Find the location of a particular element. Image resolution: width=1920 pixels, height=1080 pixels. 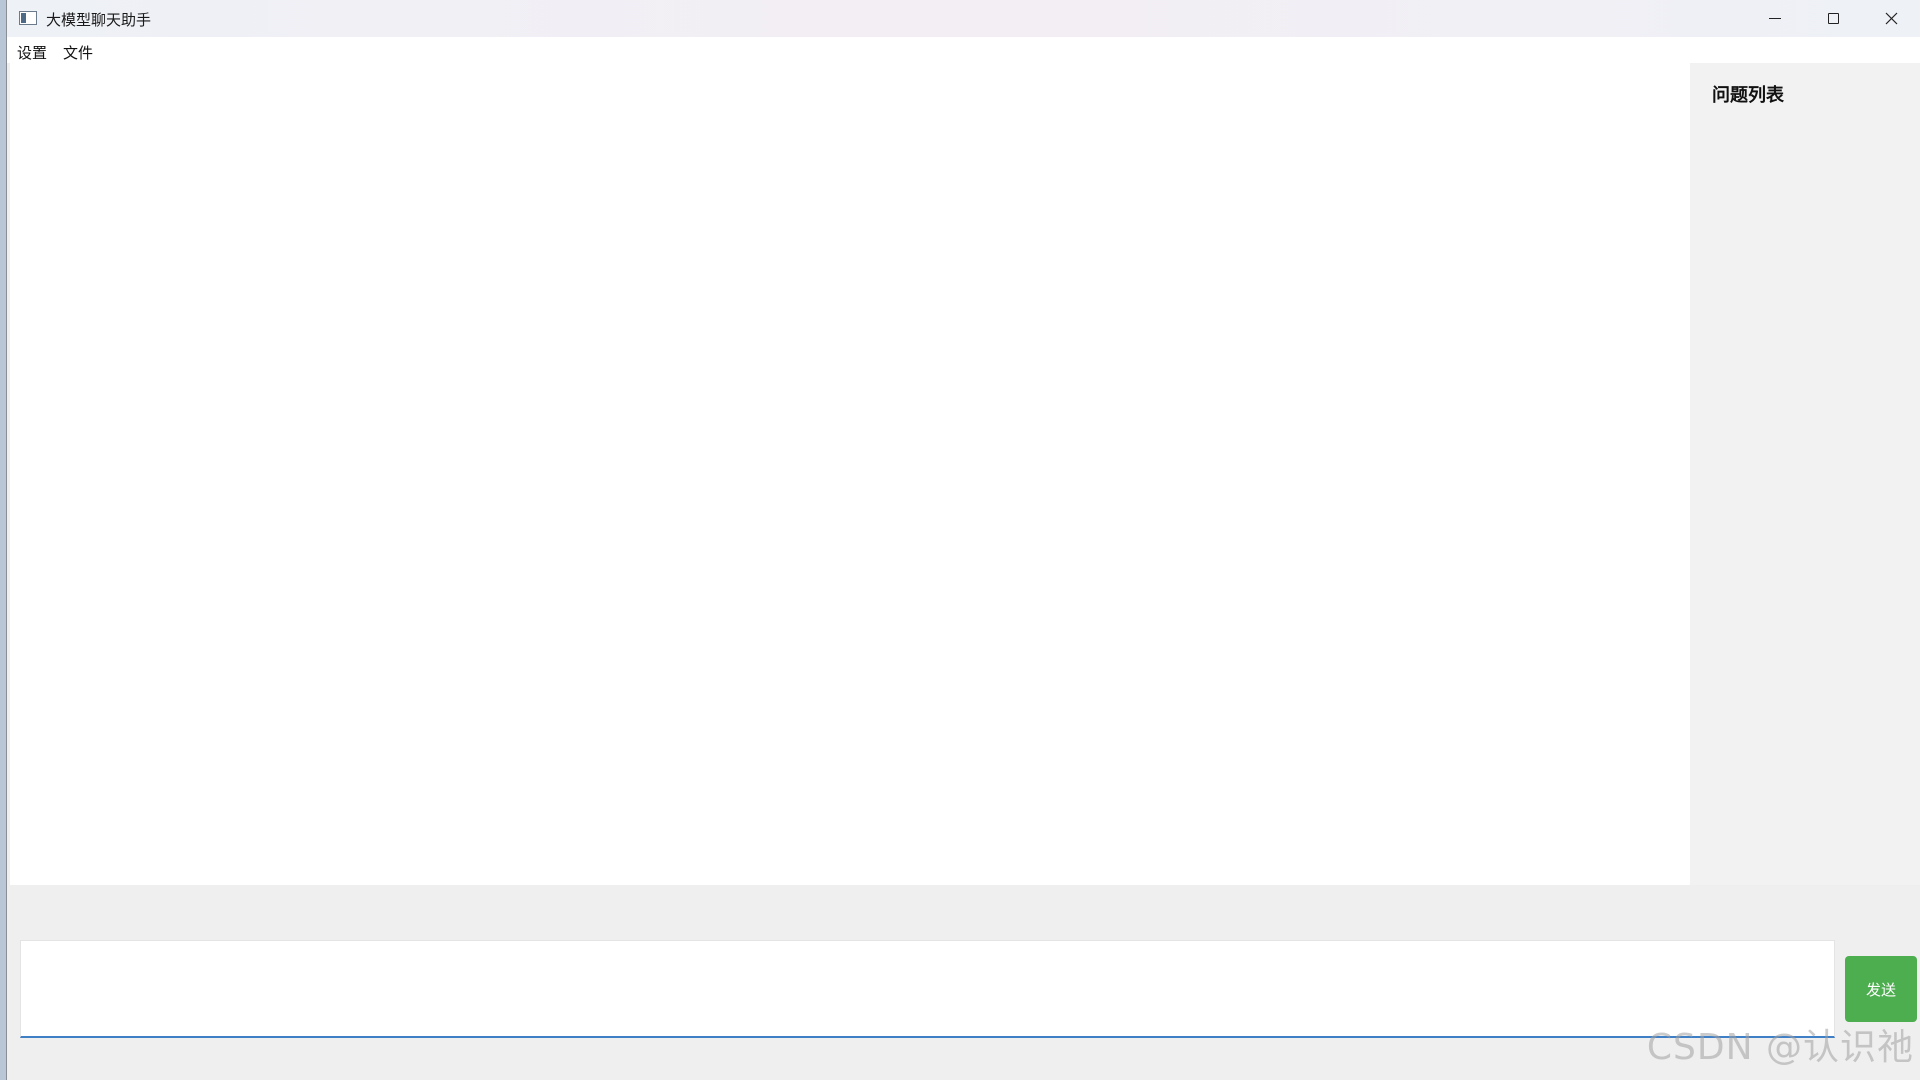

menu-item-settings: 设置 is located at coordinates (32, 52).